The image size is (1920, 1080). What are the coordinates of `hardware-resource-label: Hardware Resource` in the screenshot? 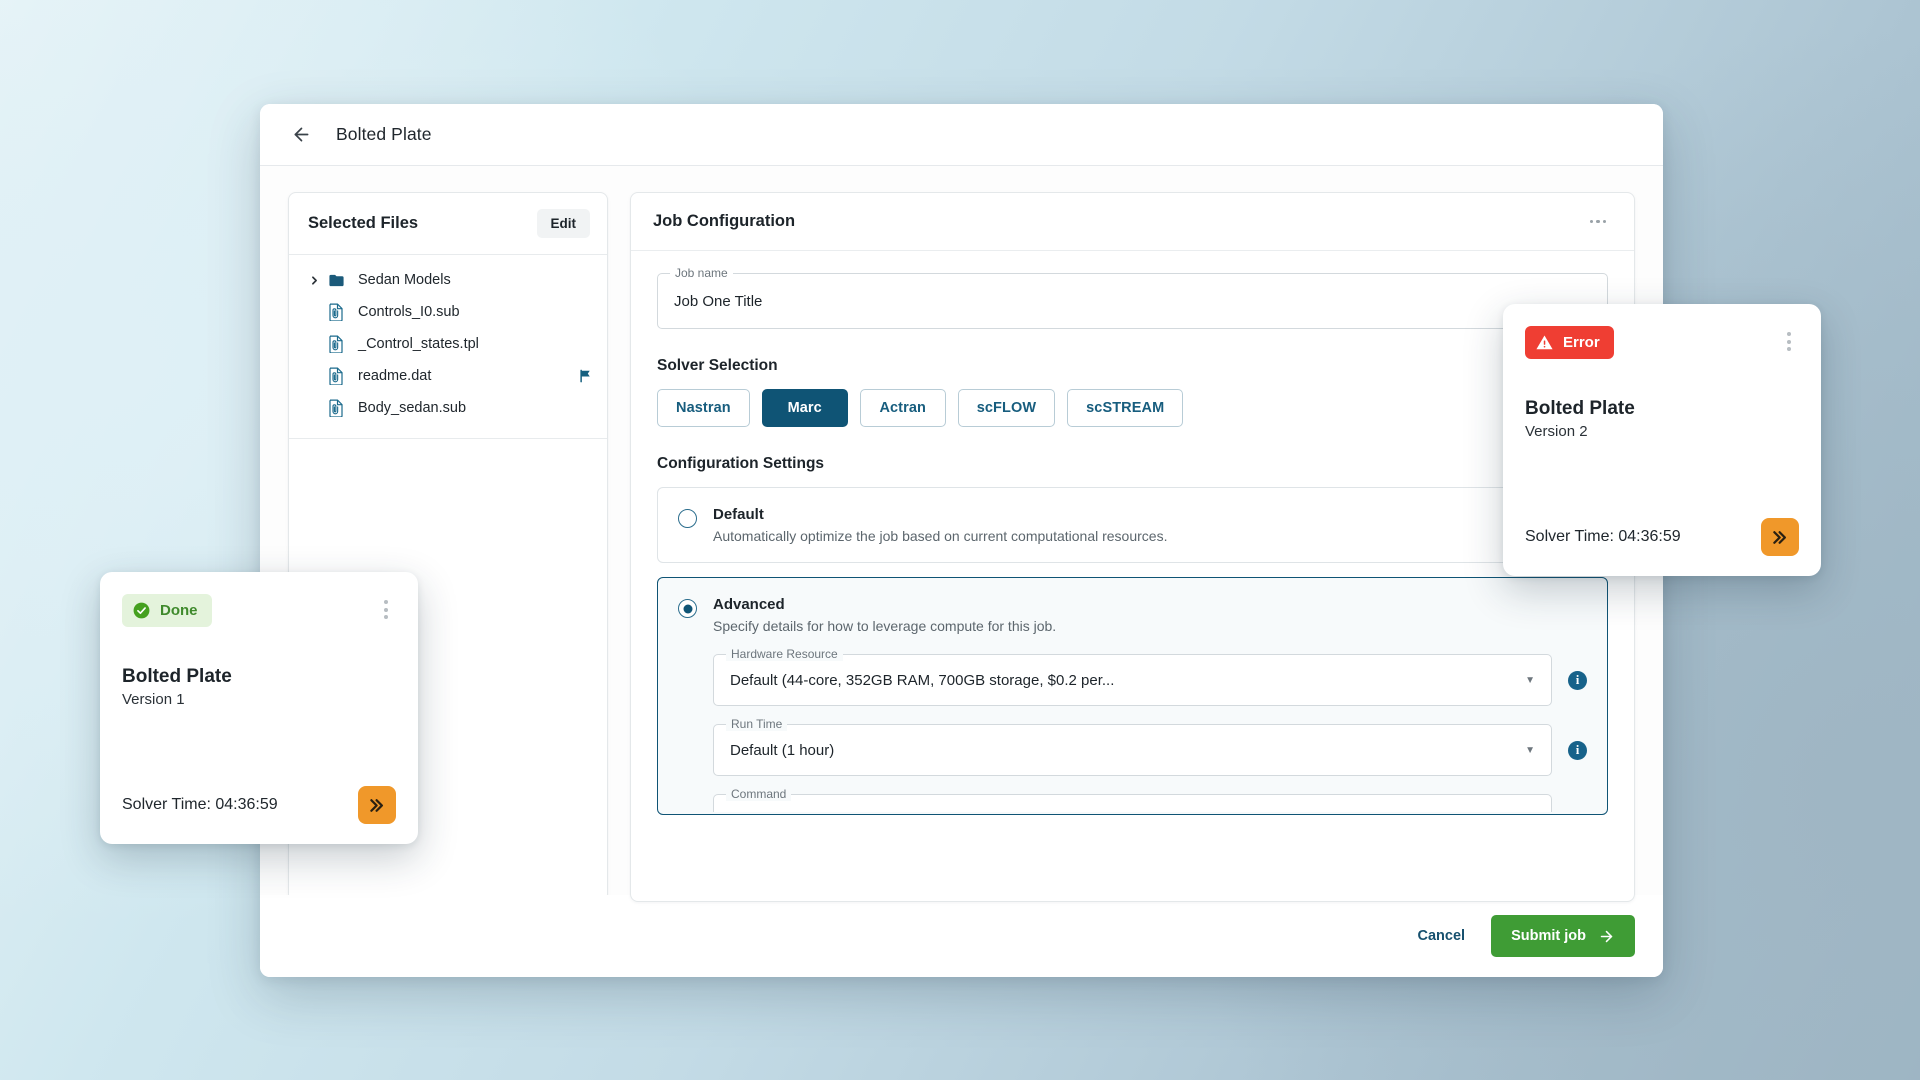 It's located at (784, 654).